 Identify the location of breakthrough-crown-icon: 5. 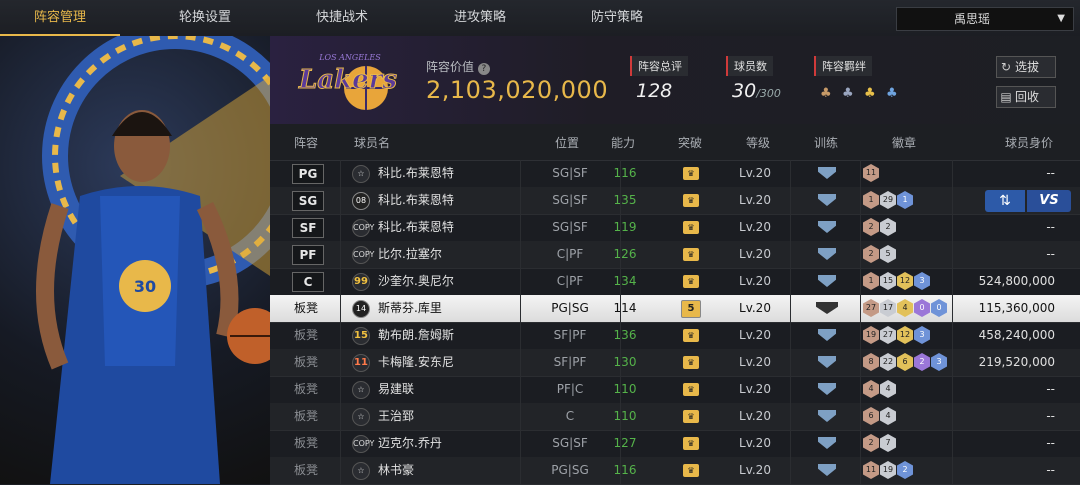
(691, 309).